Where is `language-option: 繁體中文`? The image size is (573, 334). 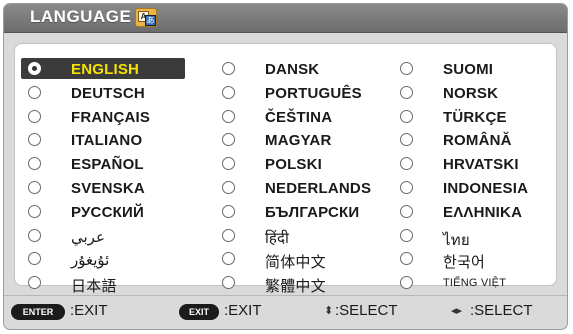 language-option: 繁體中文 is located at coordinates (295, 283).